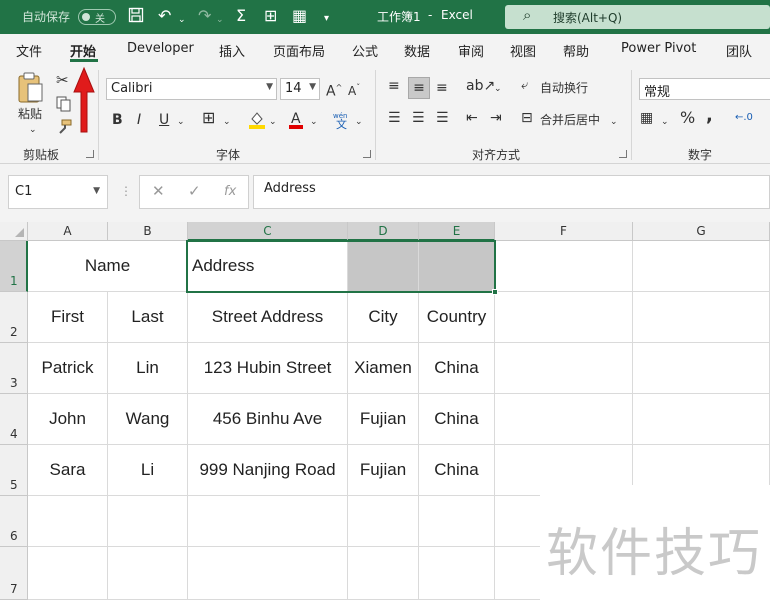 The height and width of the screenshot is (600, 770). Describe the element at coordinates (383, 368) in the screenshot. I see `cell-d3: Xiamen` at that location.